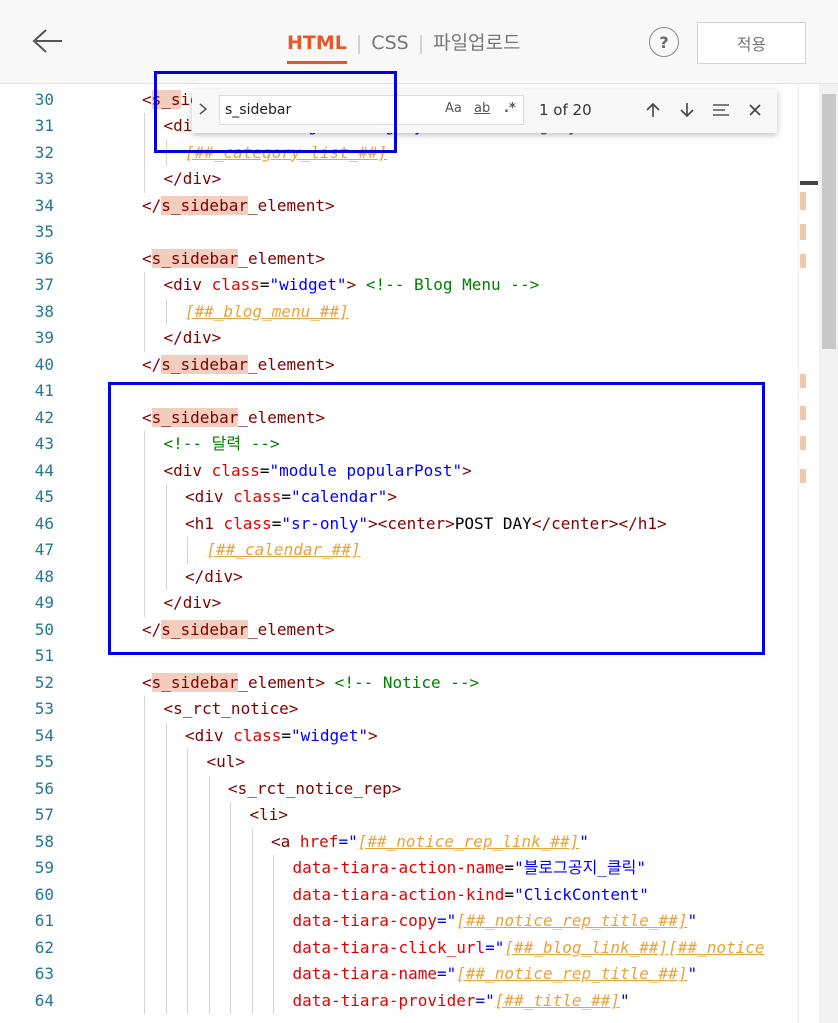  I want to click on code-token: </div>, so click(214, 576).